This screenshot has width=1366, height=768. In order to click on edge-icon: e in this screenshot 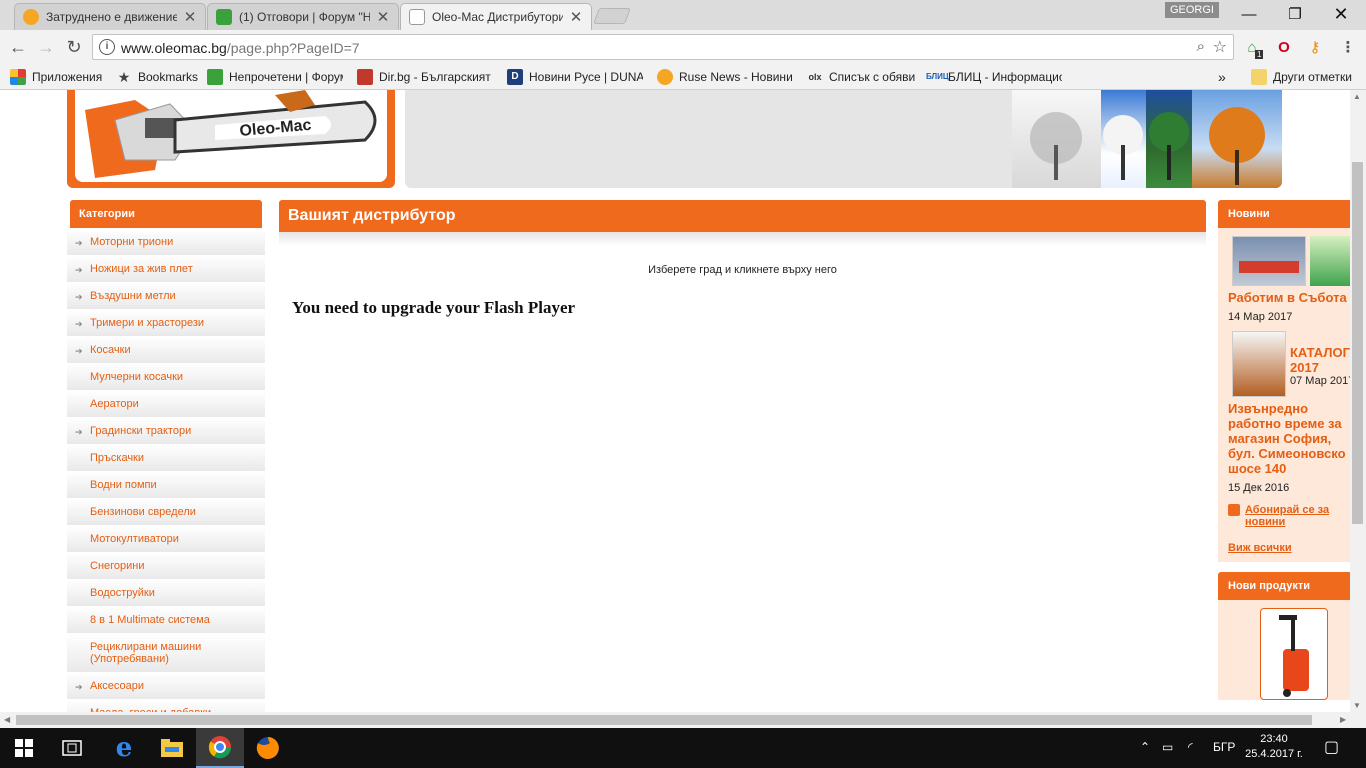, I will do `click(124, 748)`.